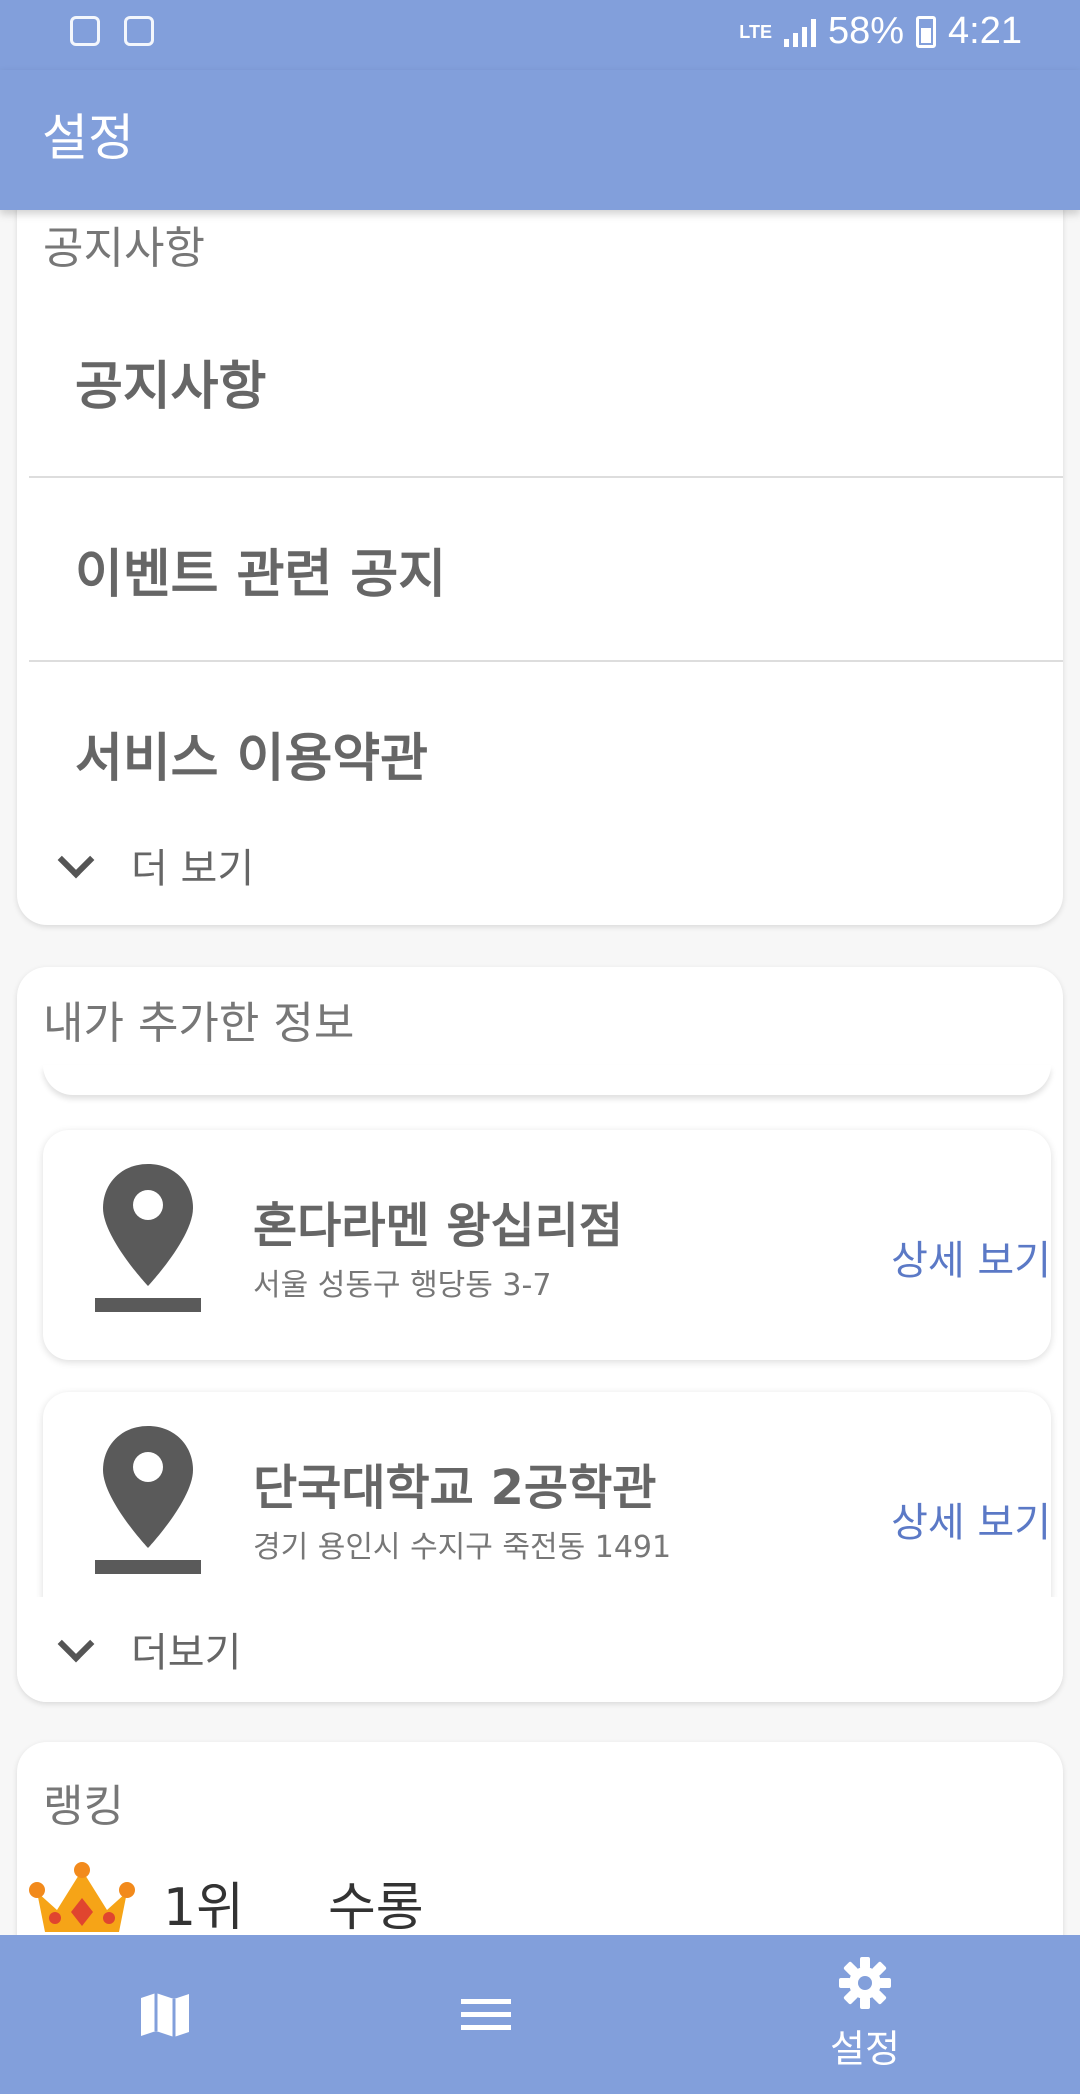 Image resolution: width=1080 pixels, height=2094 pixels. Describe the element at coordinates (546, 381) in the screenshot. I see `notice-item-notices: 공지사항` at that location.